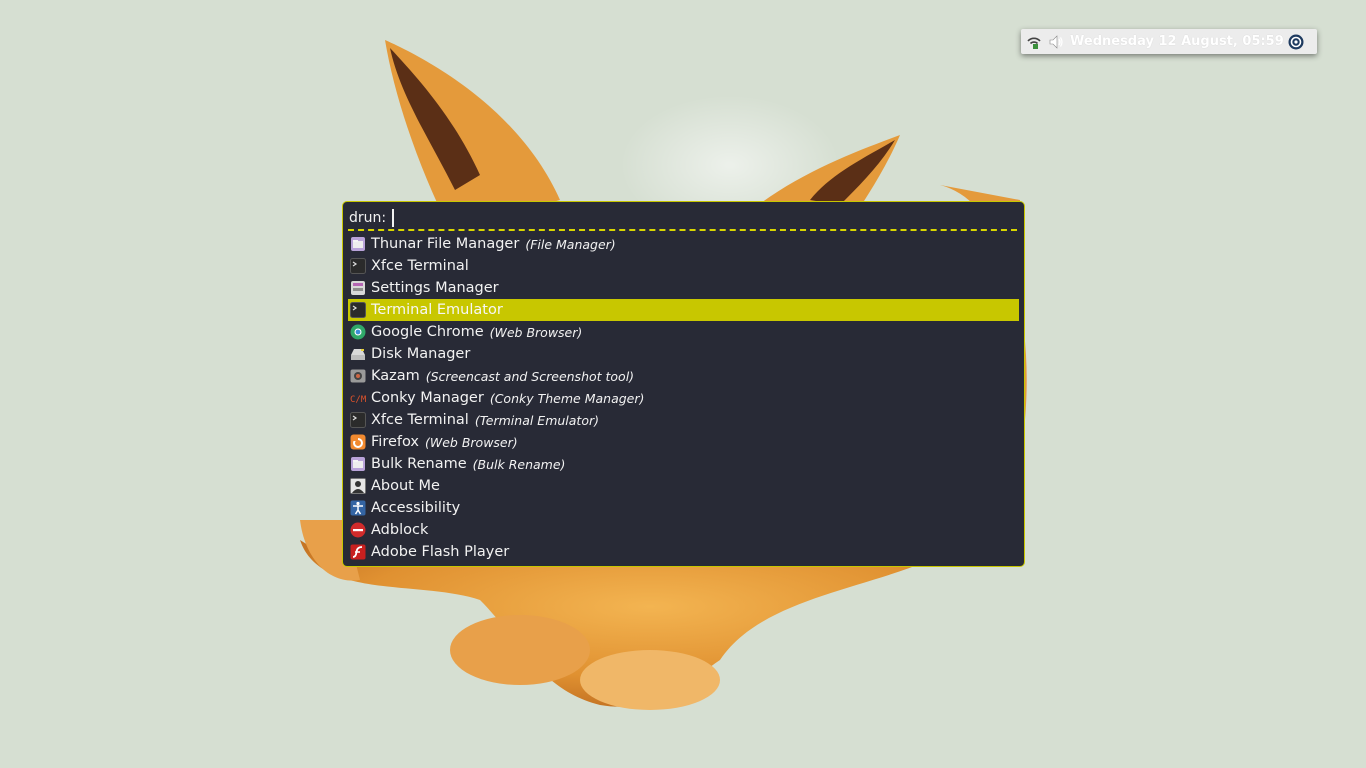  I want to click on power-icon, so click(1296, 42).